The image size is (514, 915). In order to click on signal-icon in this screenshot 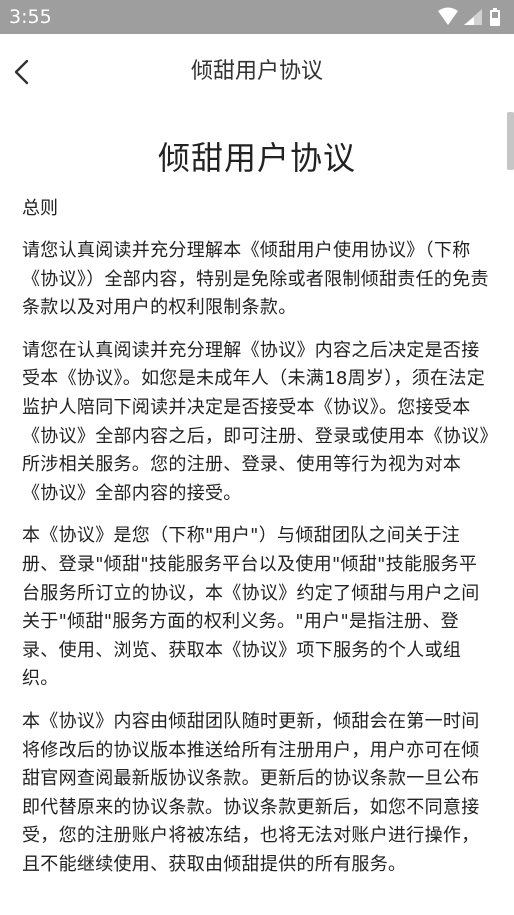, I will do `click(473, 17)`.